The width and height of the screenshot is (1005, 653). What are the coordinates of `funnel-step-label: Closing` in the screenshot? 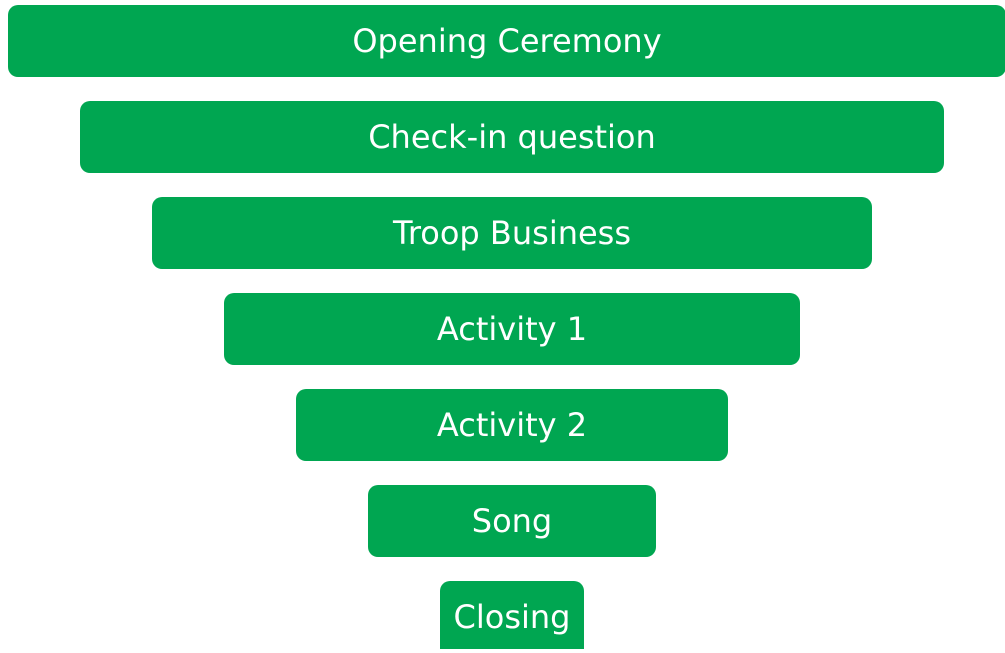 It's located at (512, 617).